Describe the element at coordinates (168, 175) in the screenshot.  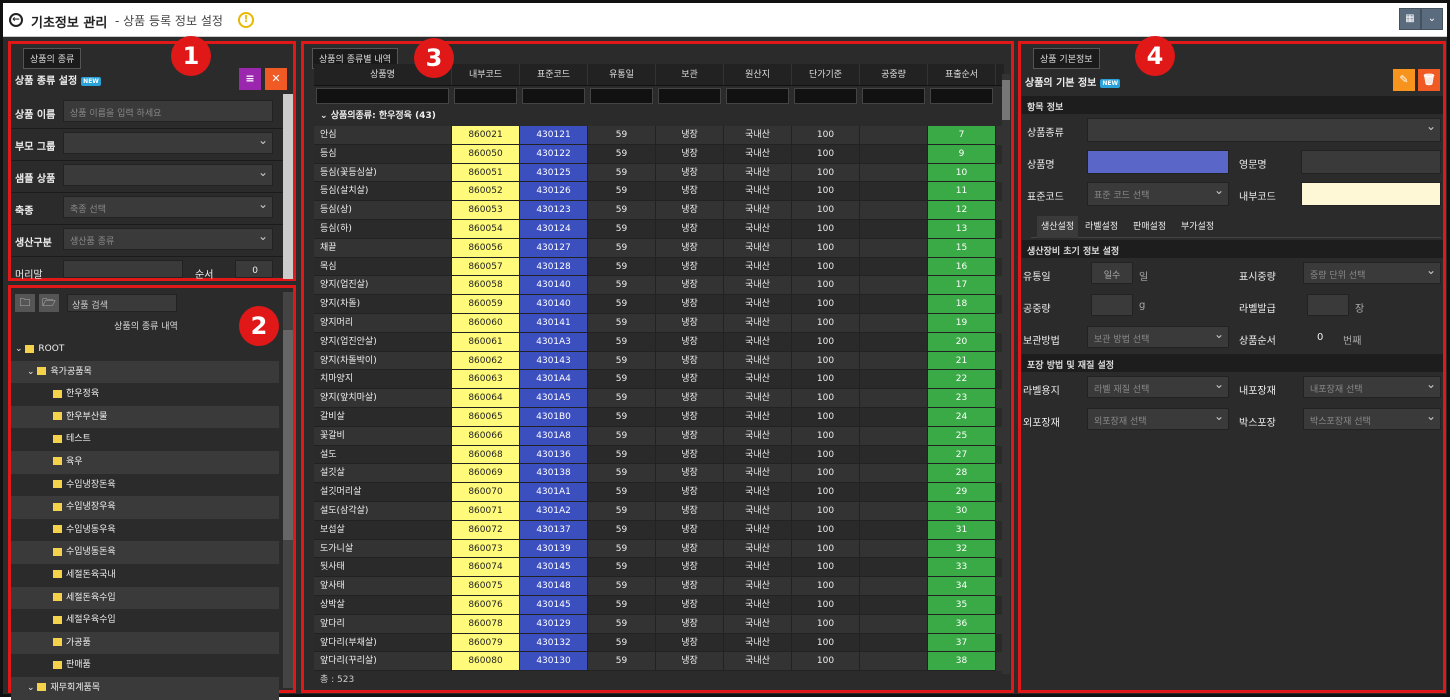
I see `sample-product-select` at that location.